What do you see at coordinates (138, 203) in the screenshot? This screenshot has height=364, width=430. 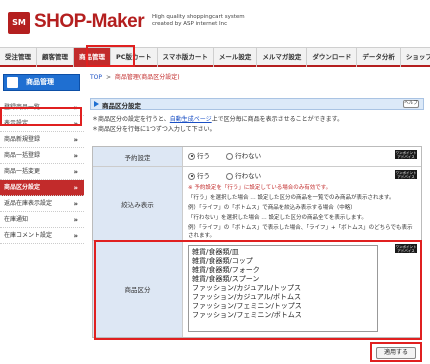 I see `row-label: 絞込み表示` at bounding box center [138, 203].